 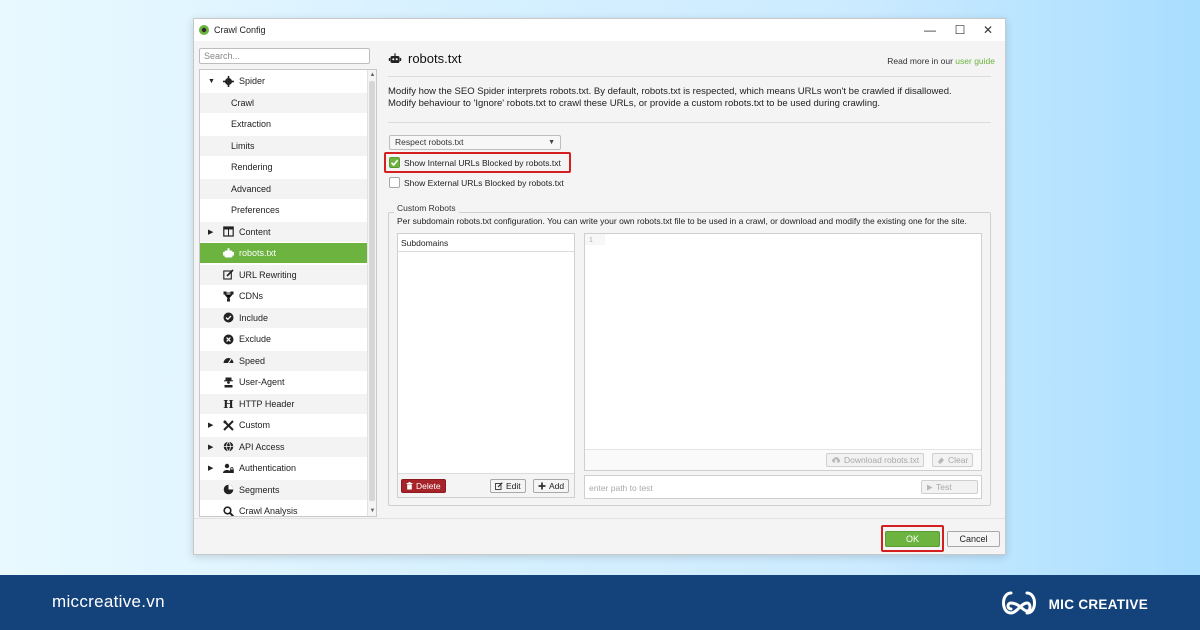 I want to click on subdomains-toolbar: Delete Edit Add, so click(x=486, y=485).